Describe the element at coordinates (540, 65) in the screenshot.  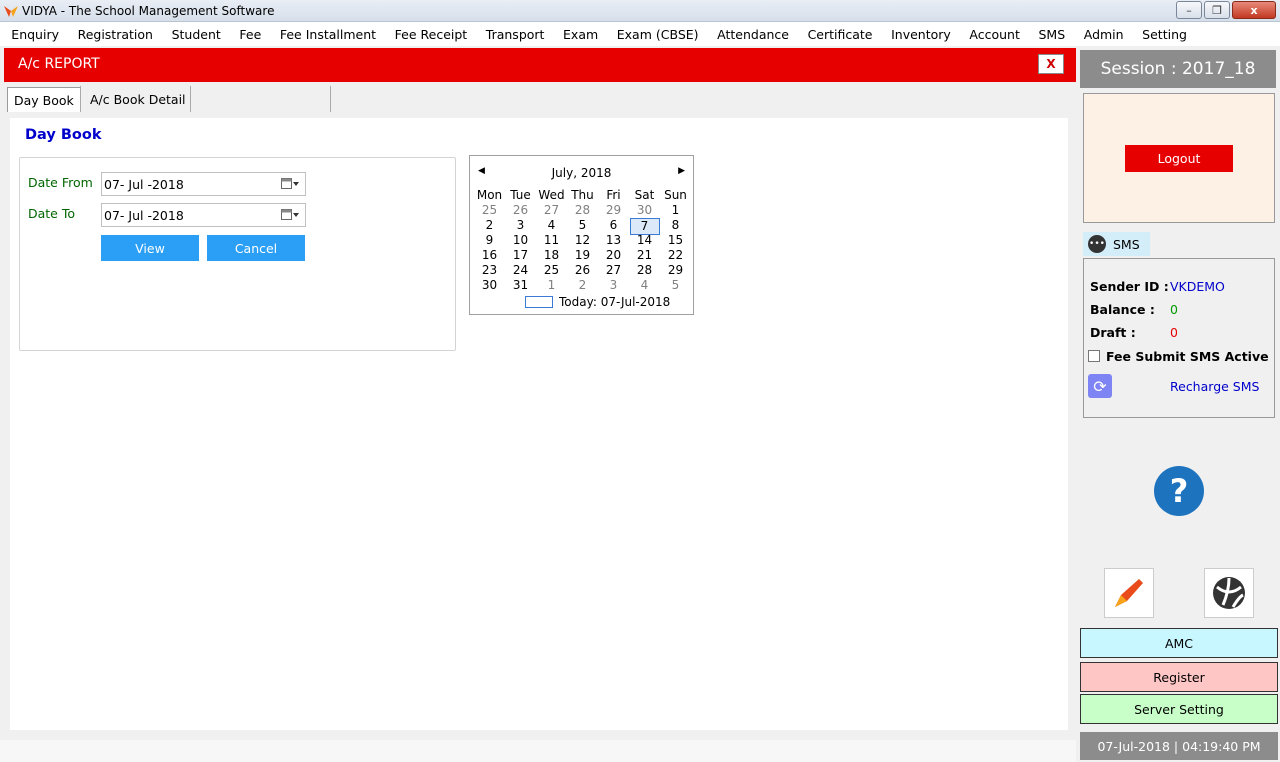
I see `report-header: A/c REPORT X` at that location.